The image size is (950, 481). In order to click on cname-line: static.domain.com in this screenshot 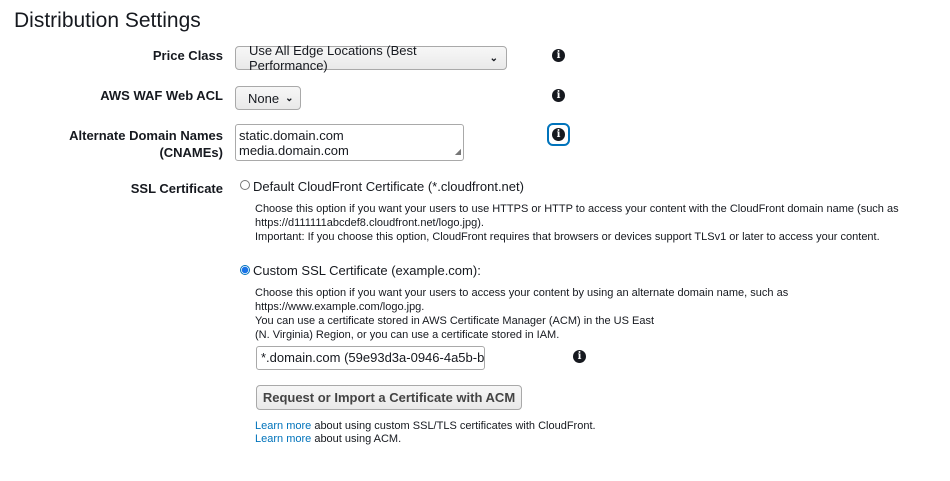, I will do `click(291, 135)`.